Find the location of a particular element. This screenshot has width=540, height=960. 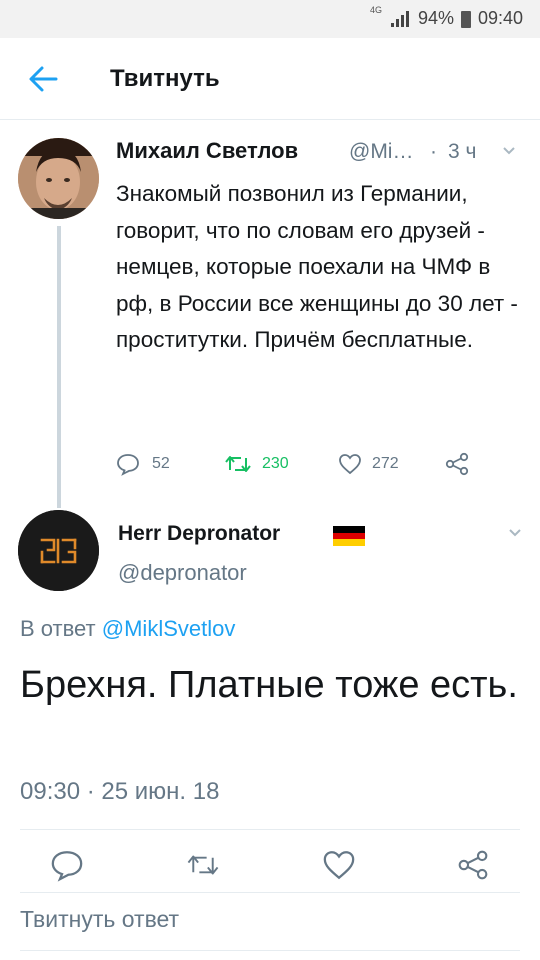

back-arrow-icon is located at coordinates (43, 79).